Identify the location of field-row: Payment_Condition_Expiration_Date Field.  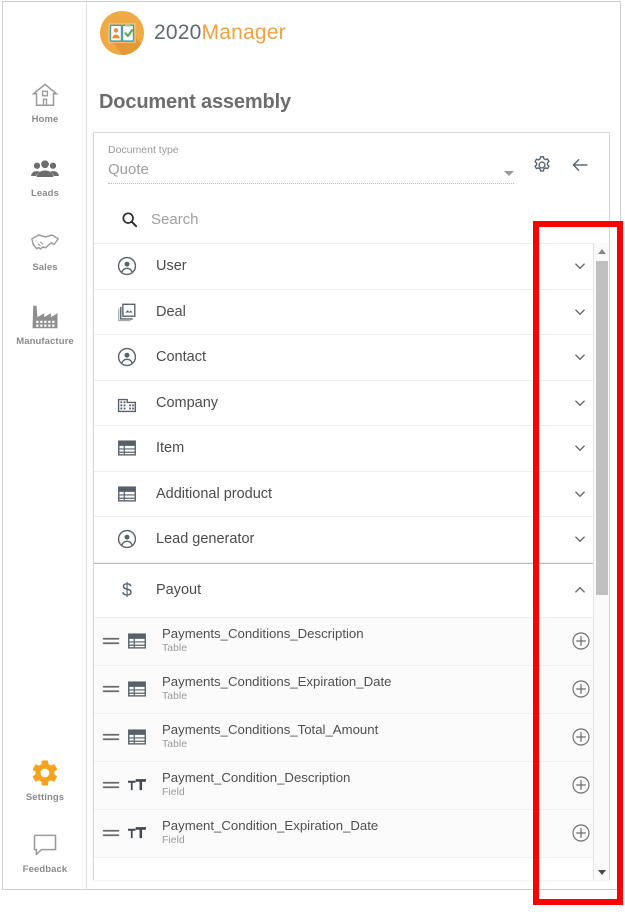
(351, 833).